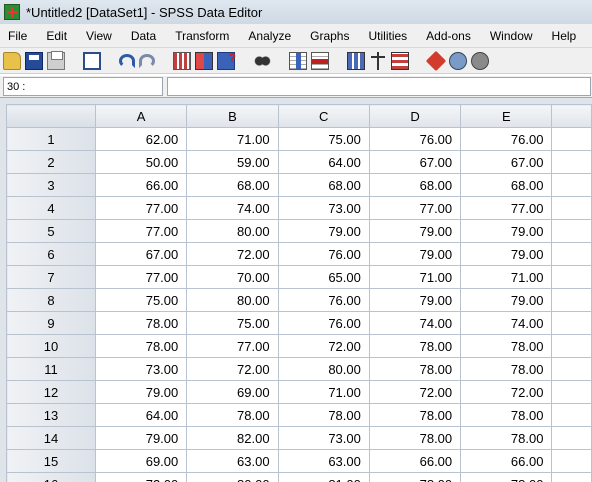 This screenshot has width=592, height=482. What do you see at coordinates (232, 277) in the screenshot?
I see `data-cell: 70.00` at bounding box center [232, 277].